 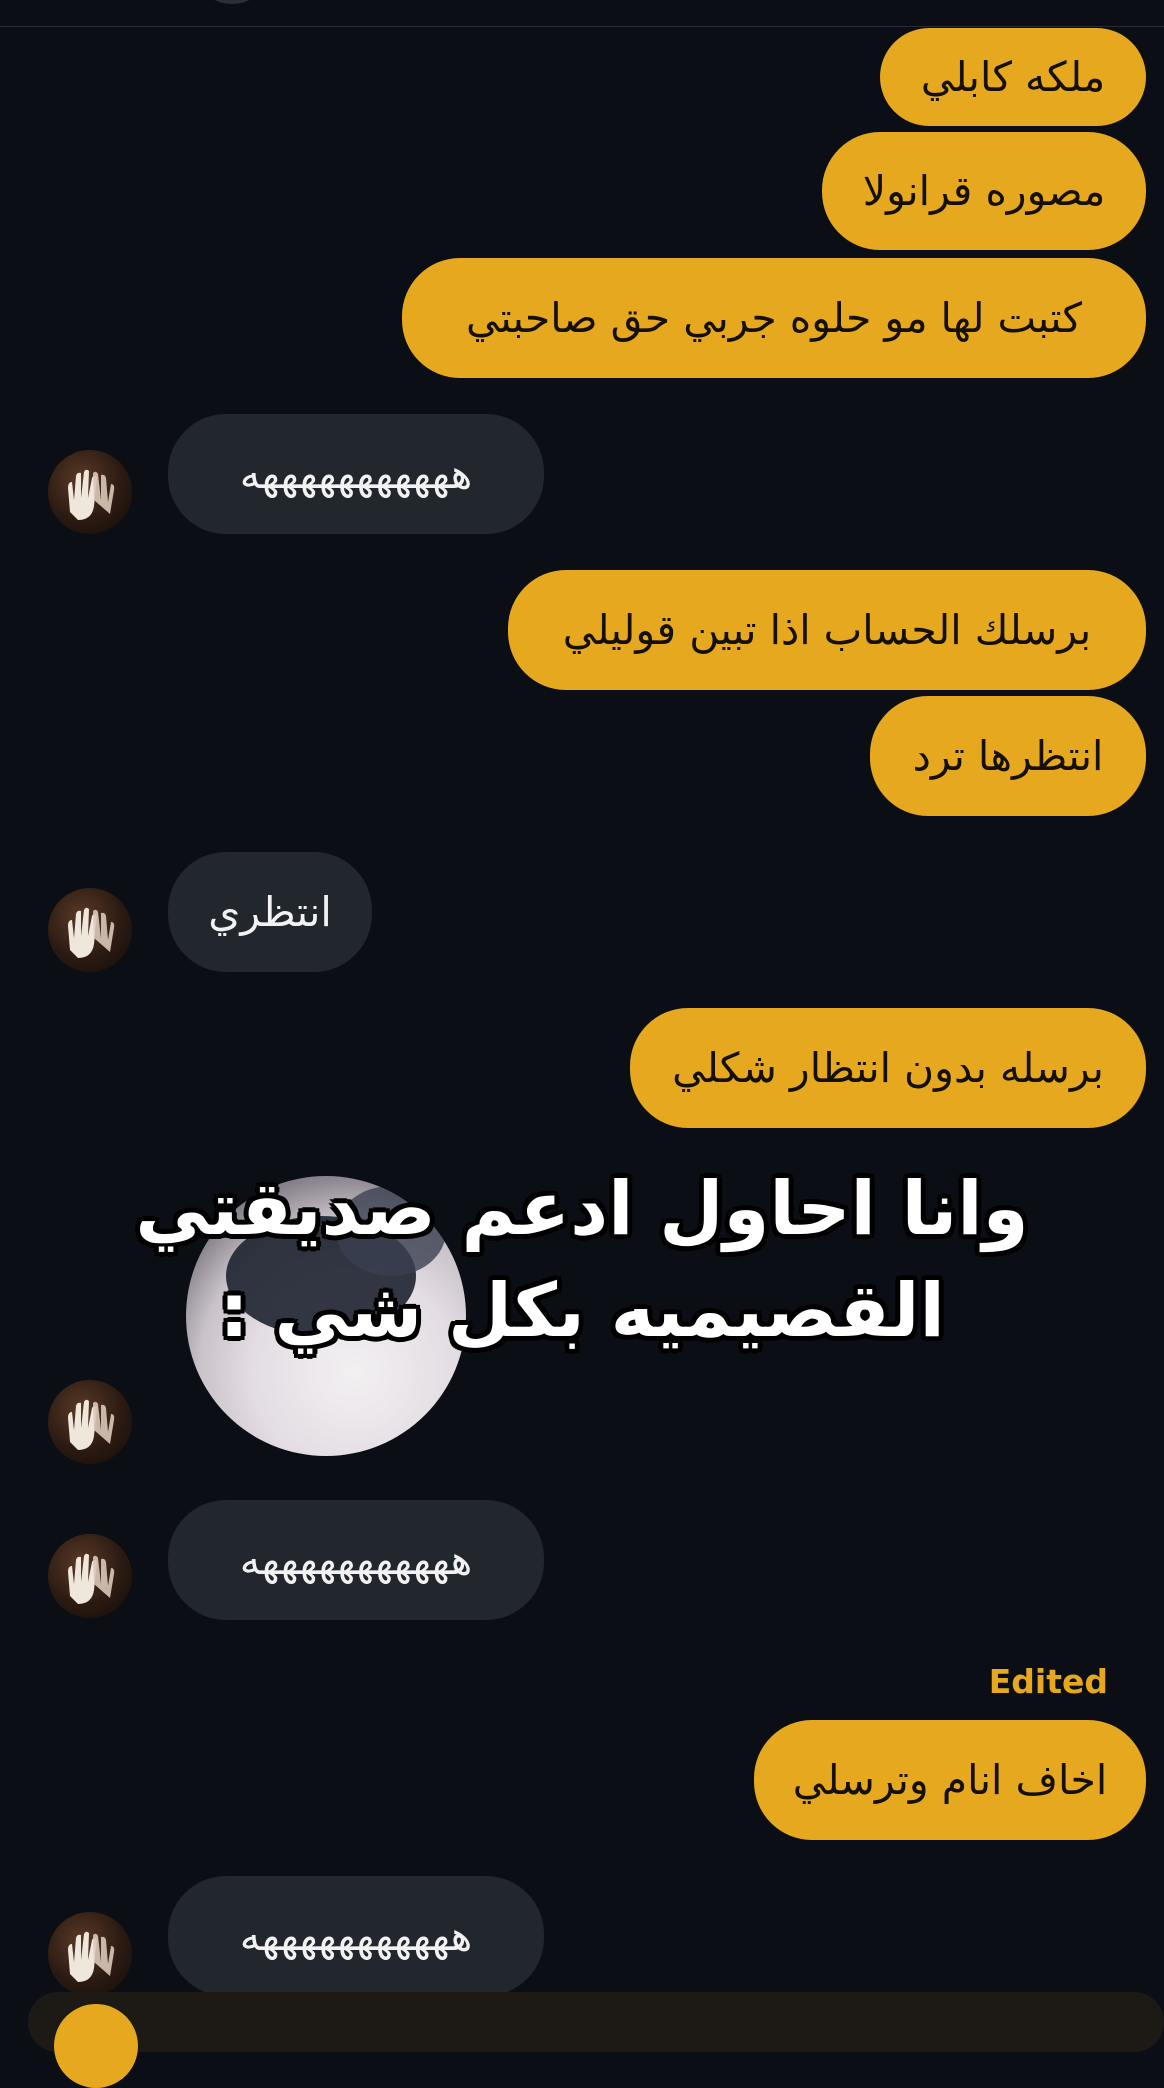 I want to click on message-bubble-outgoing: برسله بدون انتظار شكلي, so click(x=888, y=1068).